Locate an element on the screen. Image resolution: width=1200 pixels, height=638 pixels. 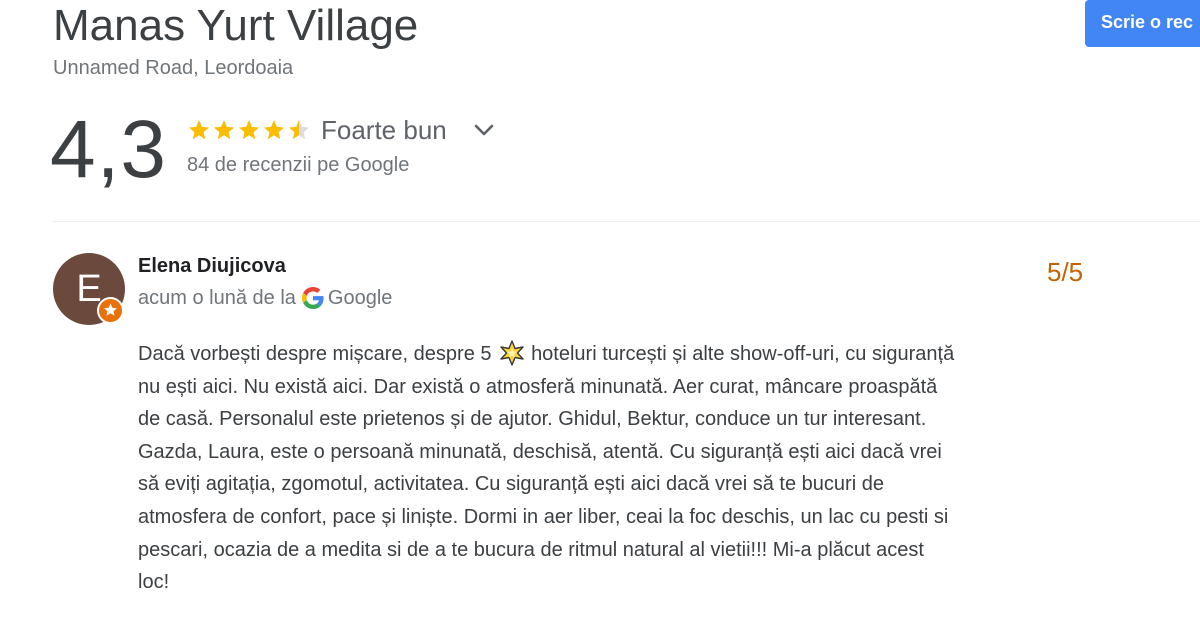
rating-stars is located at coordinates (249, 130).